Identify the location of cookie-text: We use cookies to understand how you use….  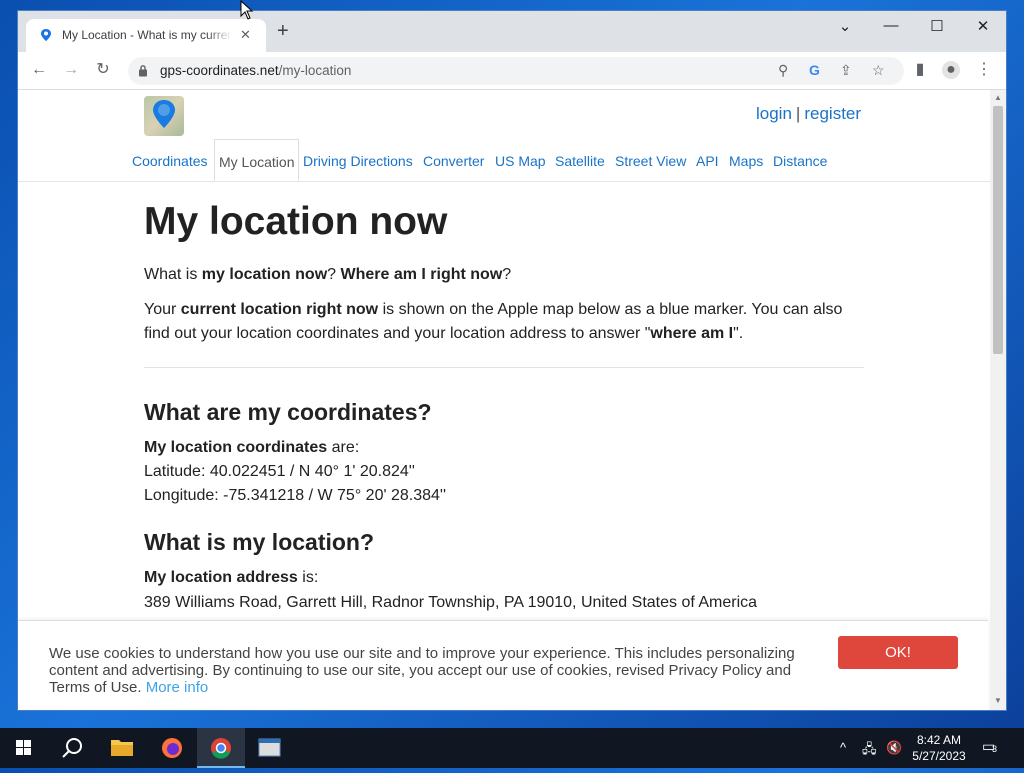
(422, 670).